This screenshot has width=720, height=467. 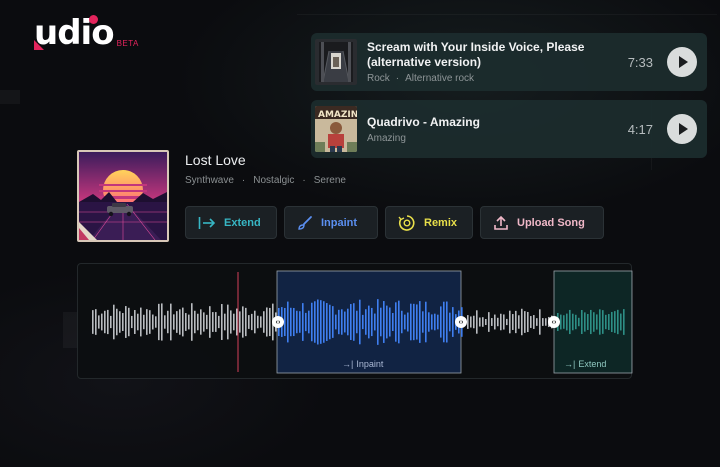 What do you see at coordinates (242, 222) in the screenshot?
I see `extend-label: Extend` at bounding box center [242, 222].